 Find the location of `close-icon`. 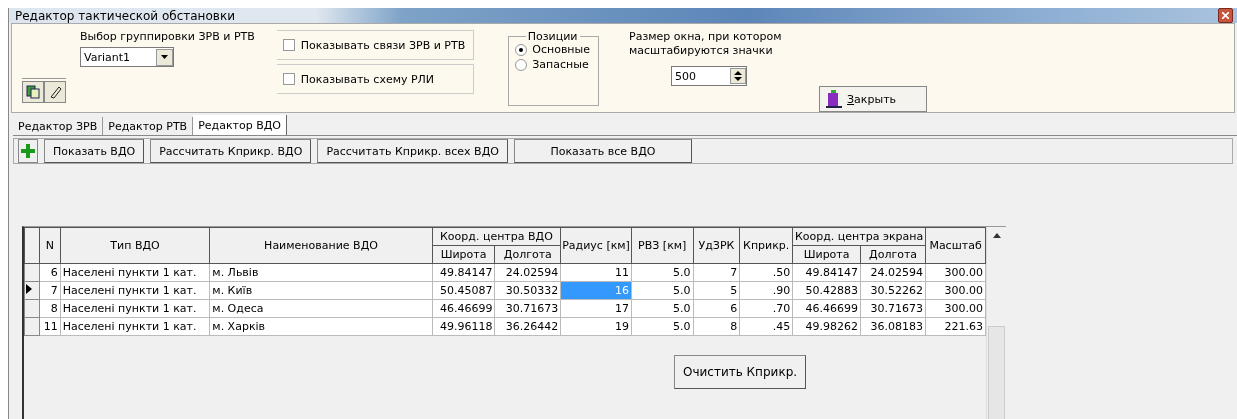

close-icon is located at coordinates (1225, 15).